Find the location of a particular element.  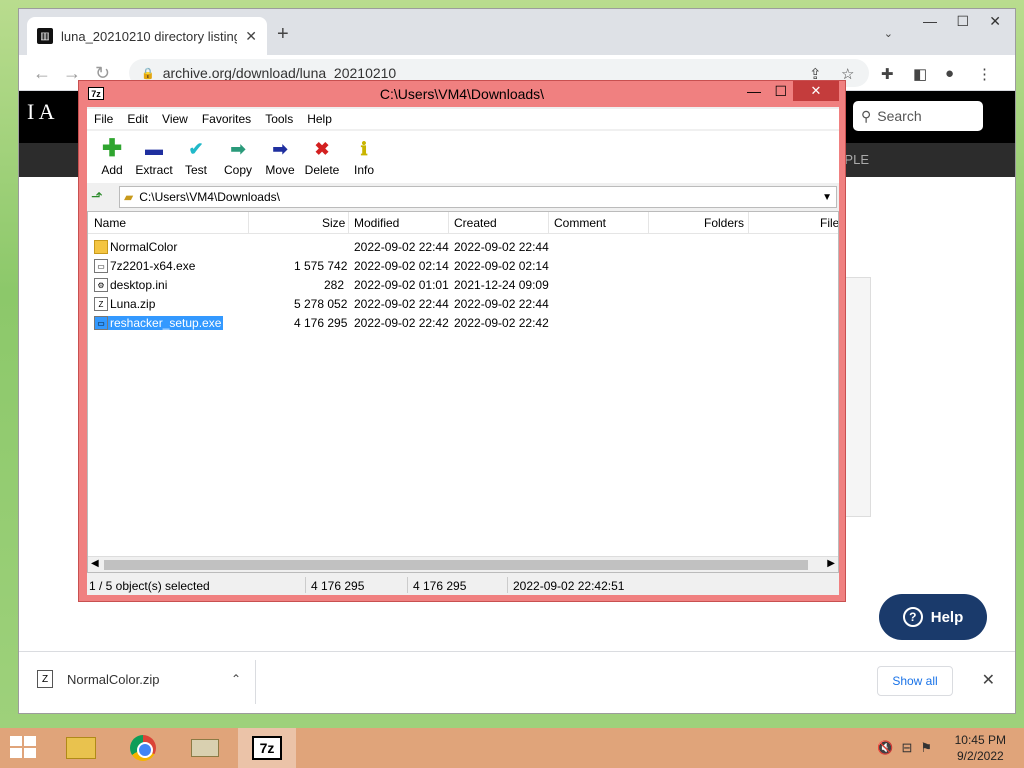

menu-file: File is located at coordinates (103, 119).